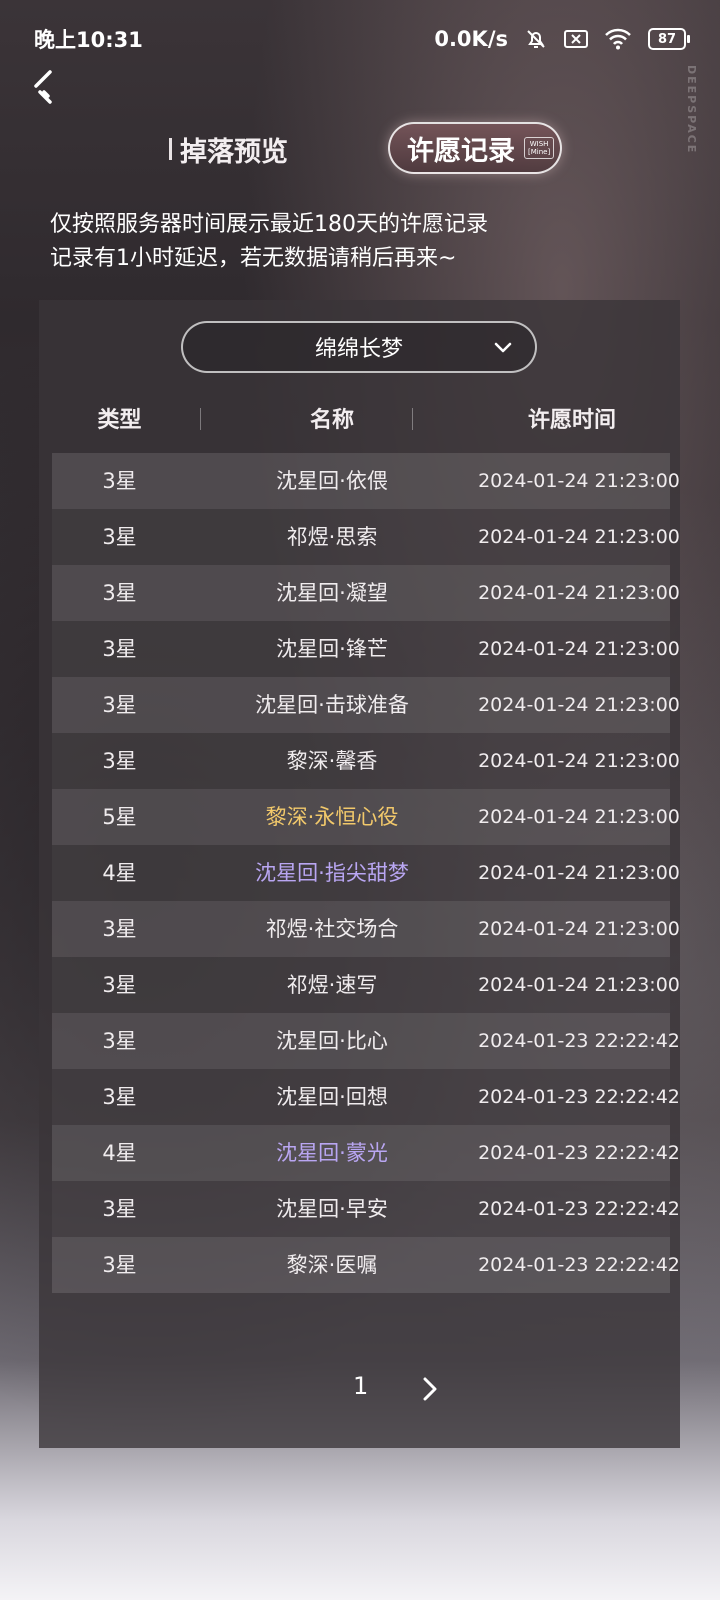 The image size is (720, 1600). Describe the element at coordinates (332, 593) in the screenshot. I see `cell-name: 沈星回·凝望` at that location.